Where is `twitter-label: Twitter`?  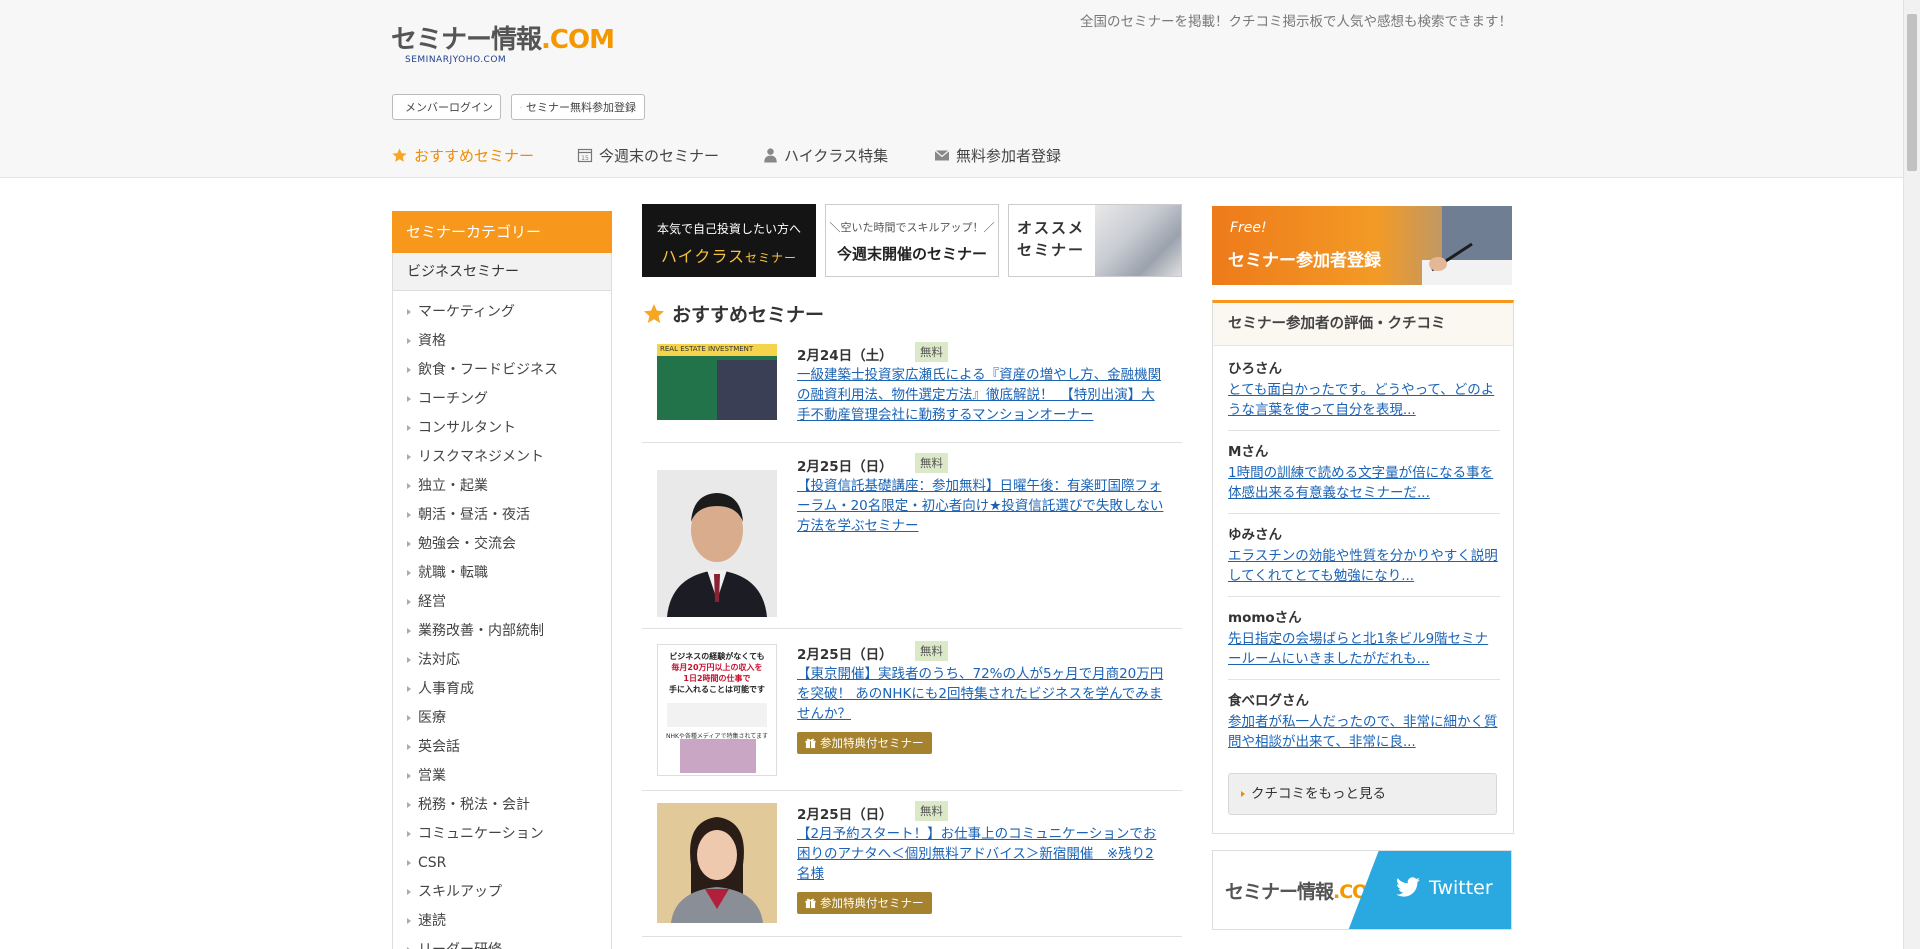
twitter-label: Twitter is located at coordinates (1444, 888).